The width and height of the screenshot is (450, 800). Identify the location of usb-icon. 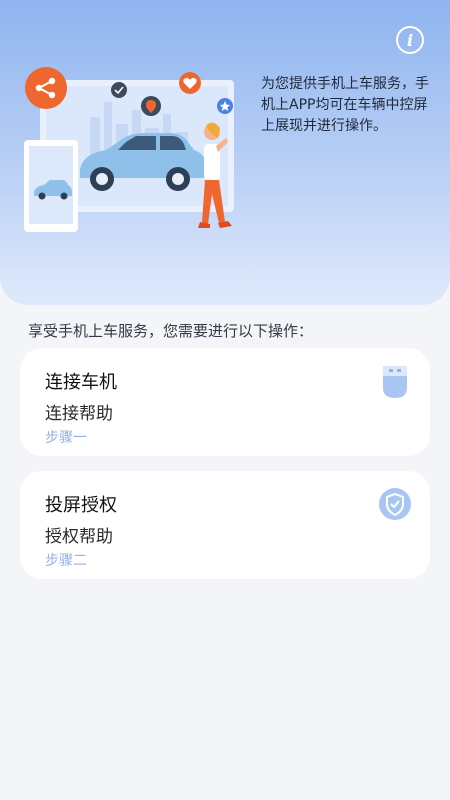
(395, 382).